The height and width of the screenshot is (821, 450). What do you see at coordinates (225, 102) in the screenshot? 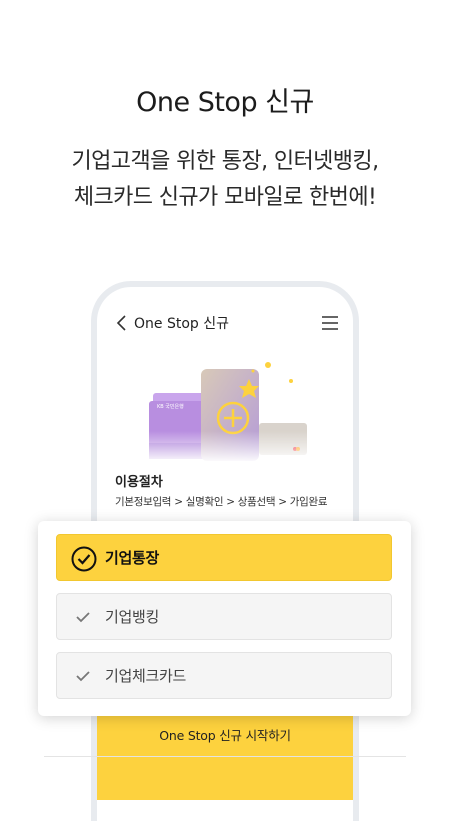
I see `promo-headline: One Stop 신규` at bounding box center [225, 102].